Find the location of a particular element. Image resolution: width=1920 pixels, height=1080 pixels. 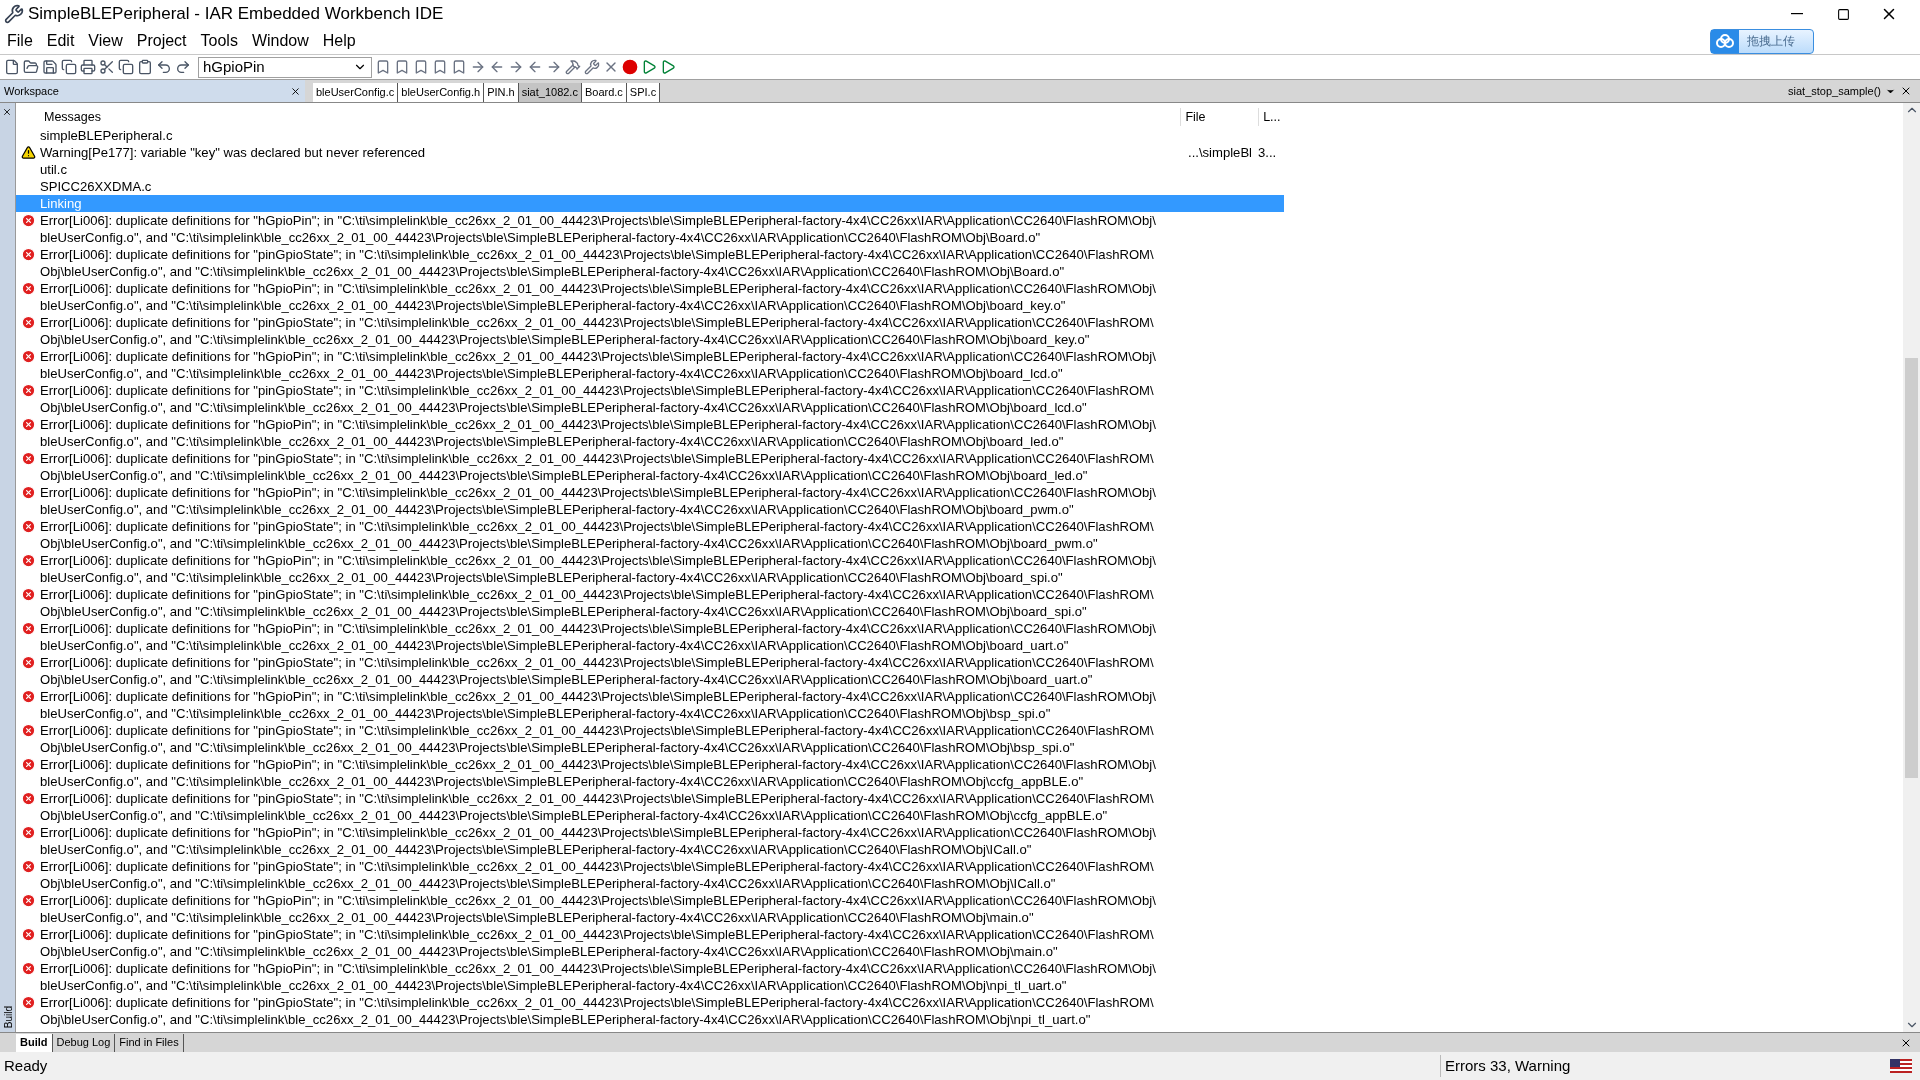

message-text: simpleBLEPeripheral.c is located at coordinates (107, 135).